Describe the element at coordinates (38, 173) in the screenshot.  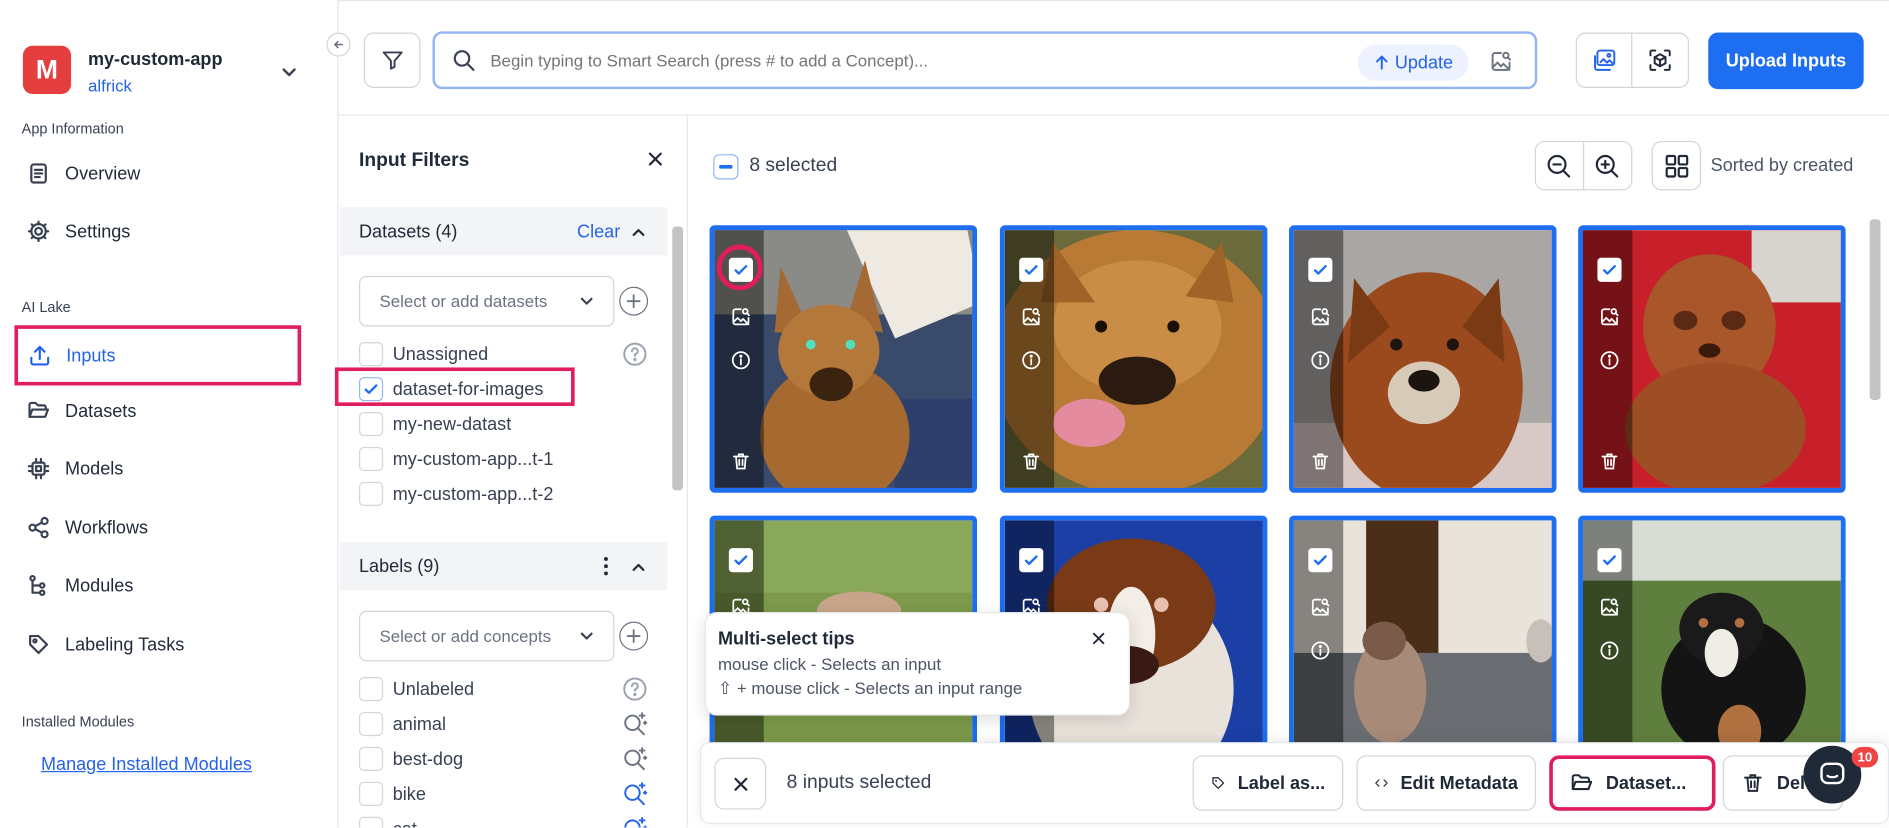
I see `document-icon` at that location.